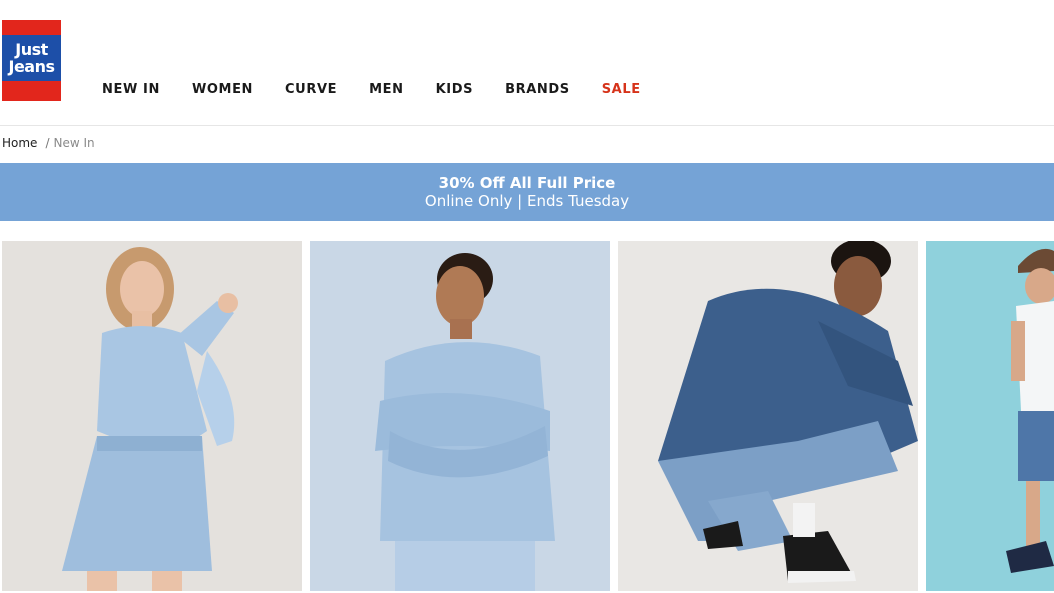 This screenshot has width=1054, height=593. Describe the element at coordinates (131, 90) in the screenshot. I see `nav-new-in: NEW IN` at that location.